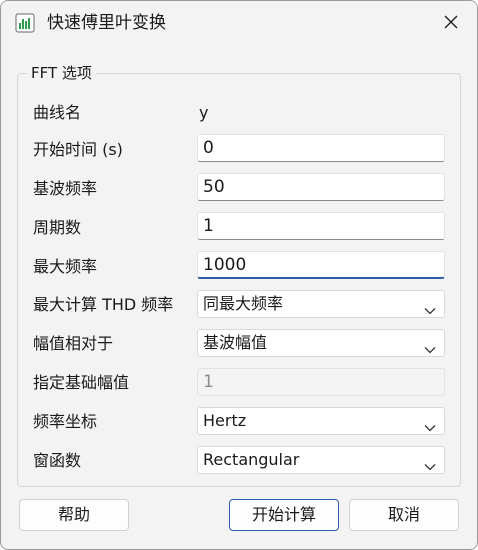  What do you see at coordinates (321, 460) in the screenshot?
I see `window-function-select: Rectangular` at bounding box center [321, 460].